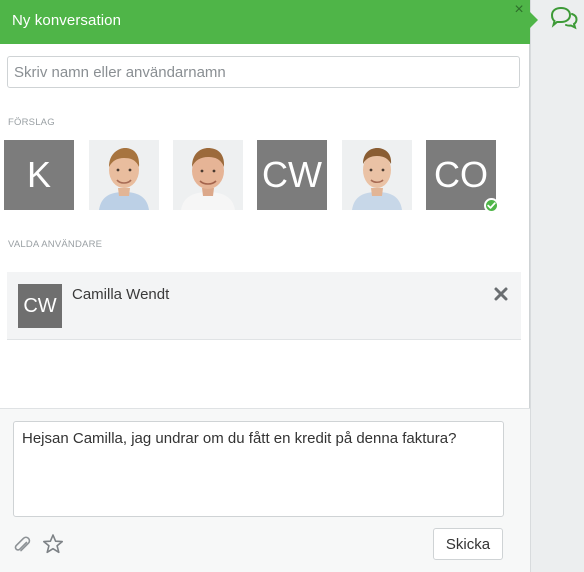 The height and width of the screenshot is (572, 584). I want to click on search-input, so click(263, 72).